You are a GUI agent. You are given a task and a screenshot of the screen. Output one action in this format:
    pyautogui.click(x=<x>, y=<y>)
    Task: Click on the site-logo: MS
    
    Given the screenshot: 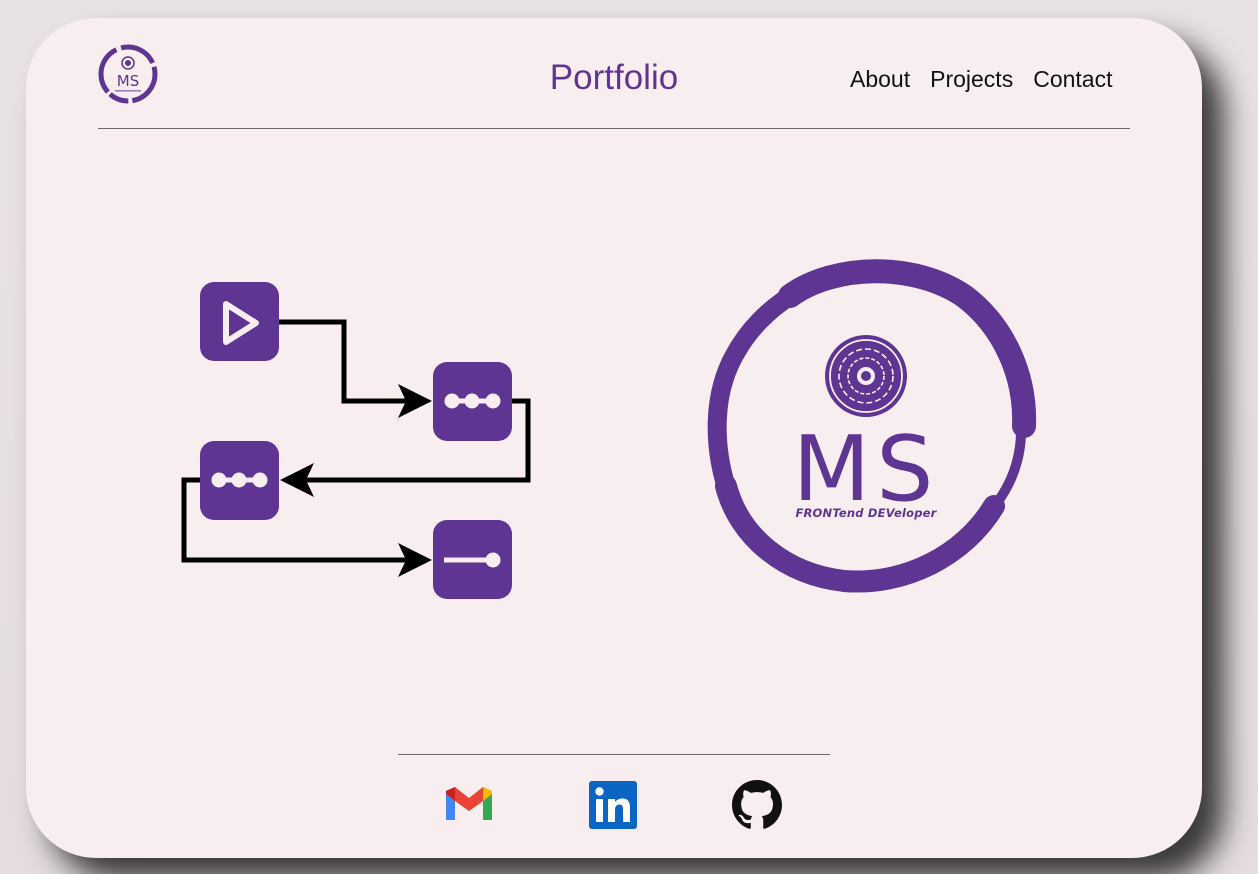 What is the action you would take?
    pyautogui.click(x=128, y=74)
    